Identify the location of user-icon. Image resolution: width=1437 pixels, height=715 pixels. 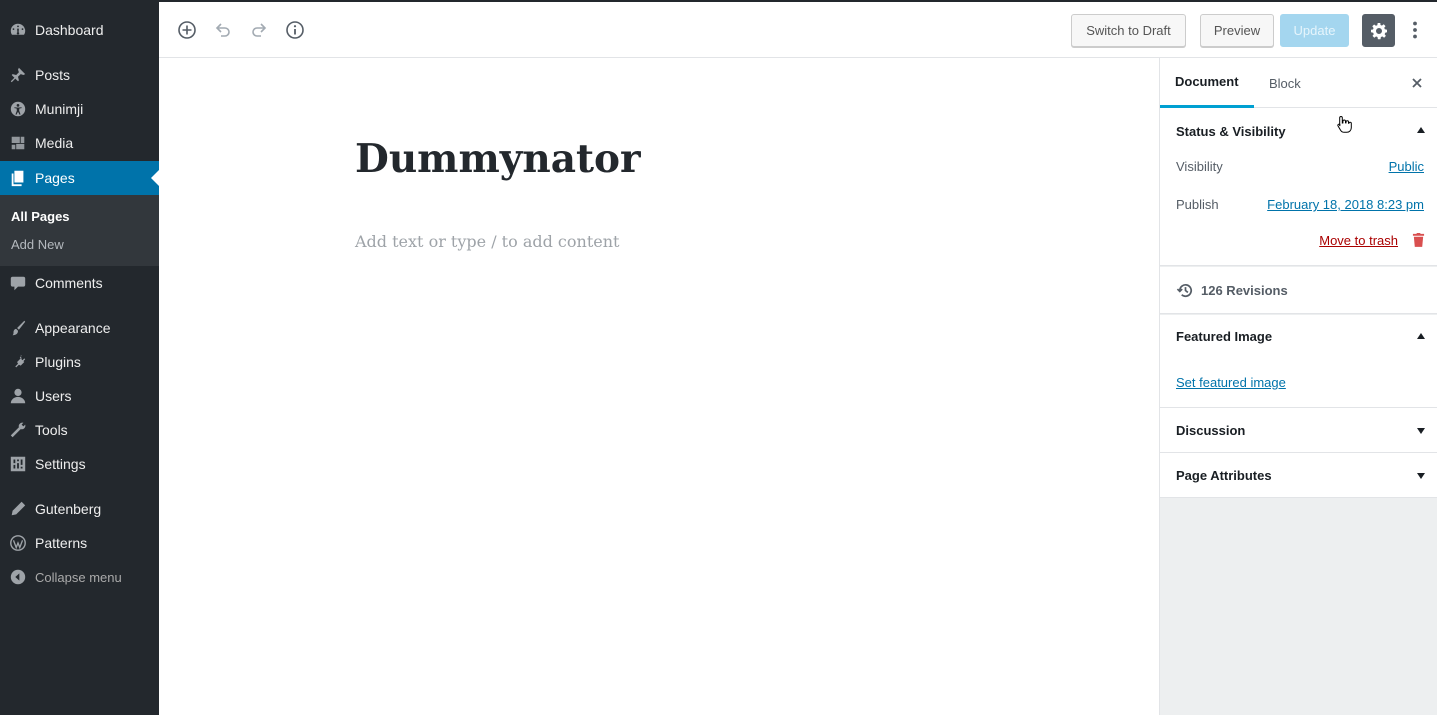
(17, 396).